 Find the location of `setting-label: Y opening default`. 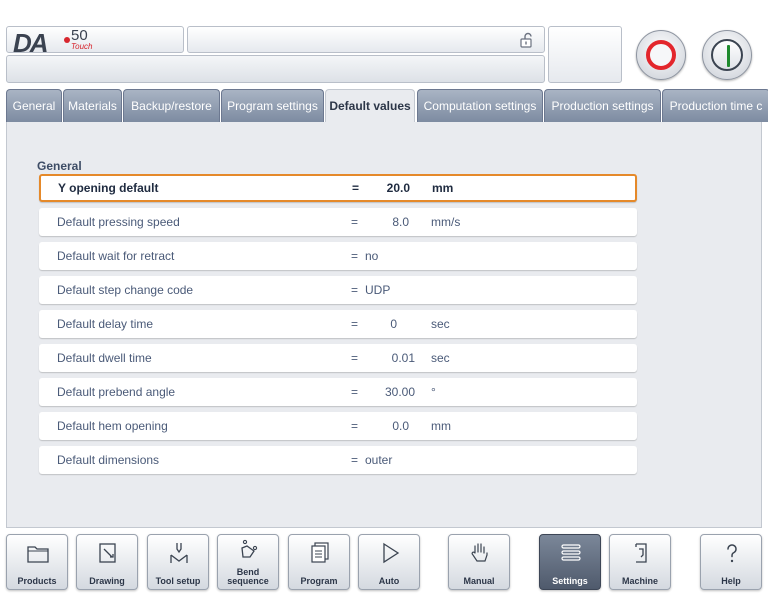

setting-label: Y opening default is located at coordinates (108, 188).